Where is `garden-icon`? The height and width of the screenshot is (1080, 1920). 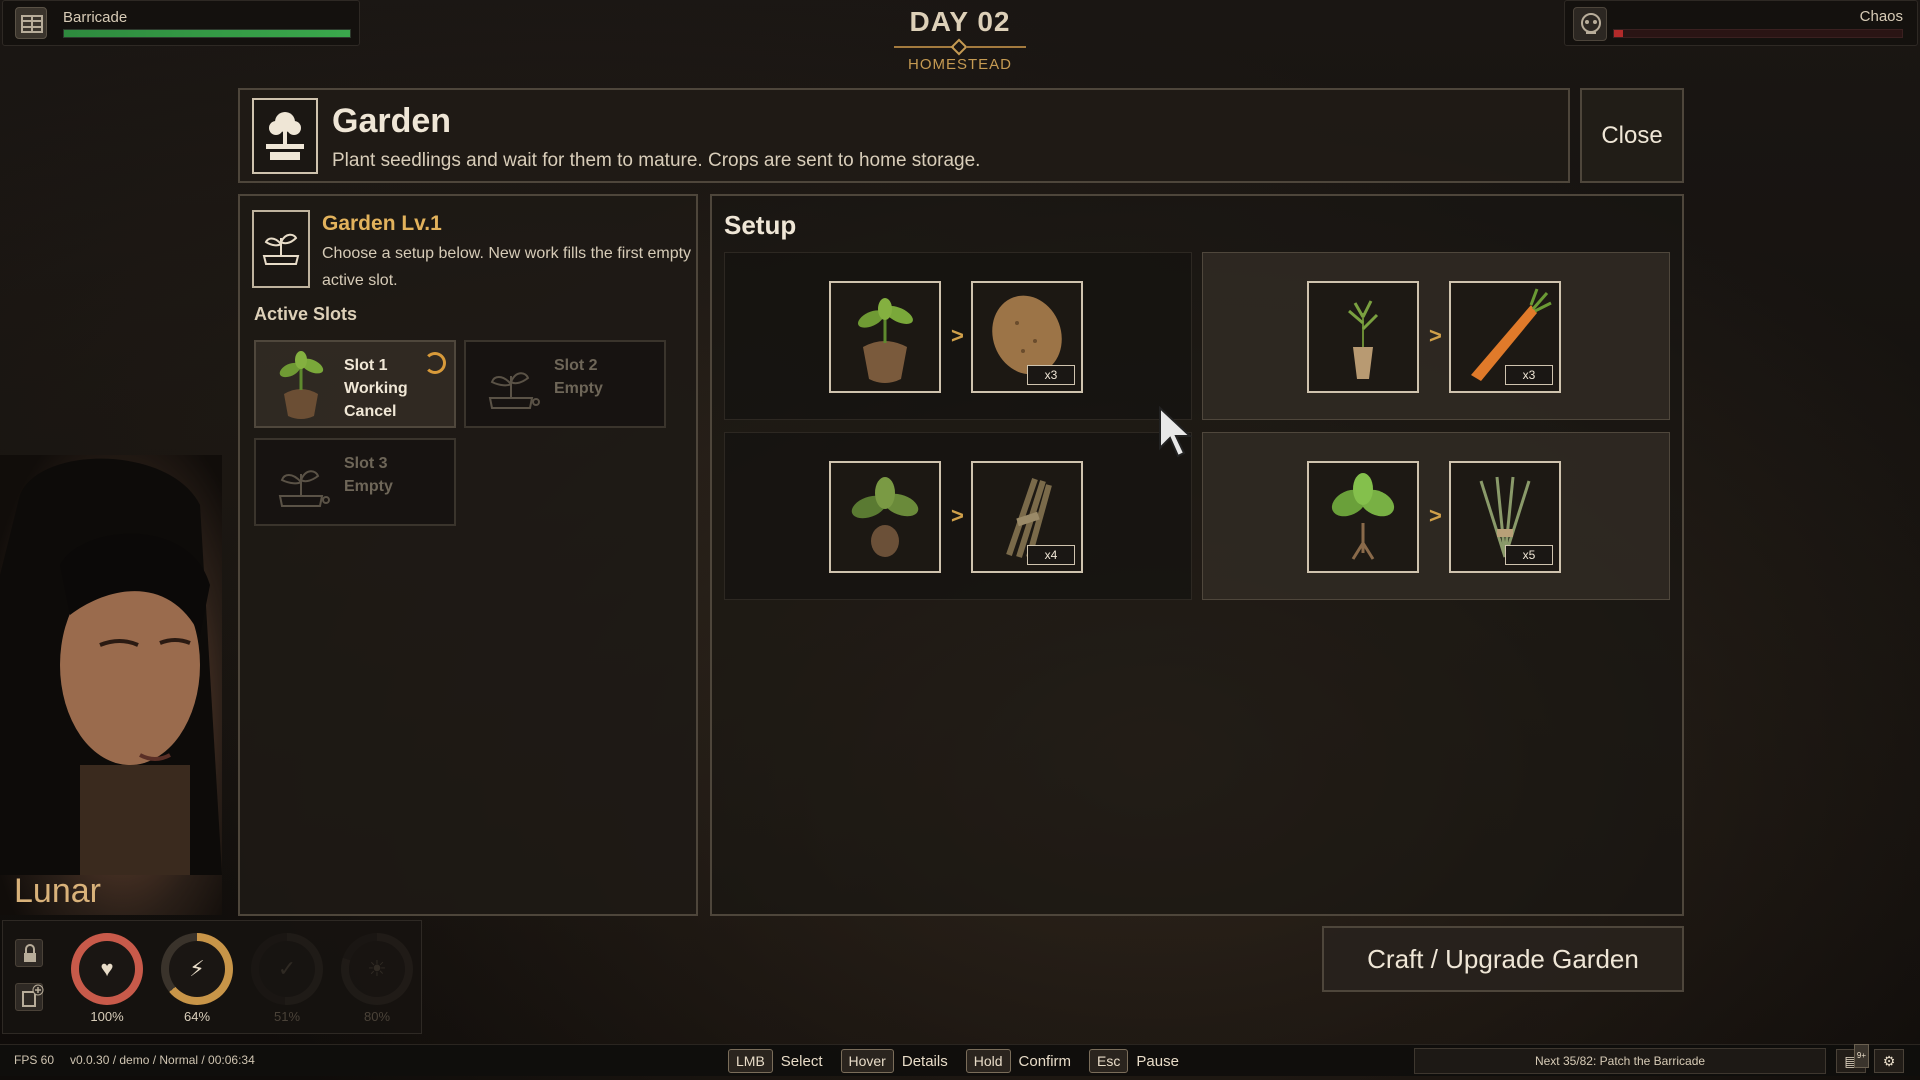 garden-icon is located at coordinates (285, 136).